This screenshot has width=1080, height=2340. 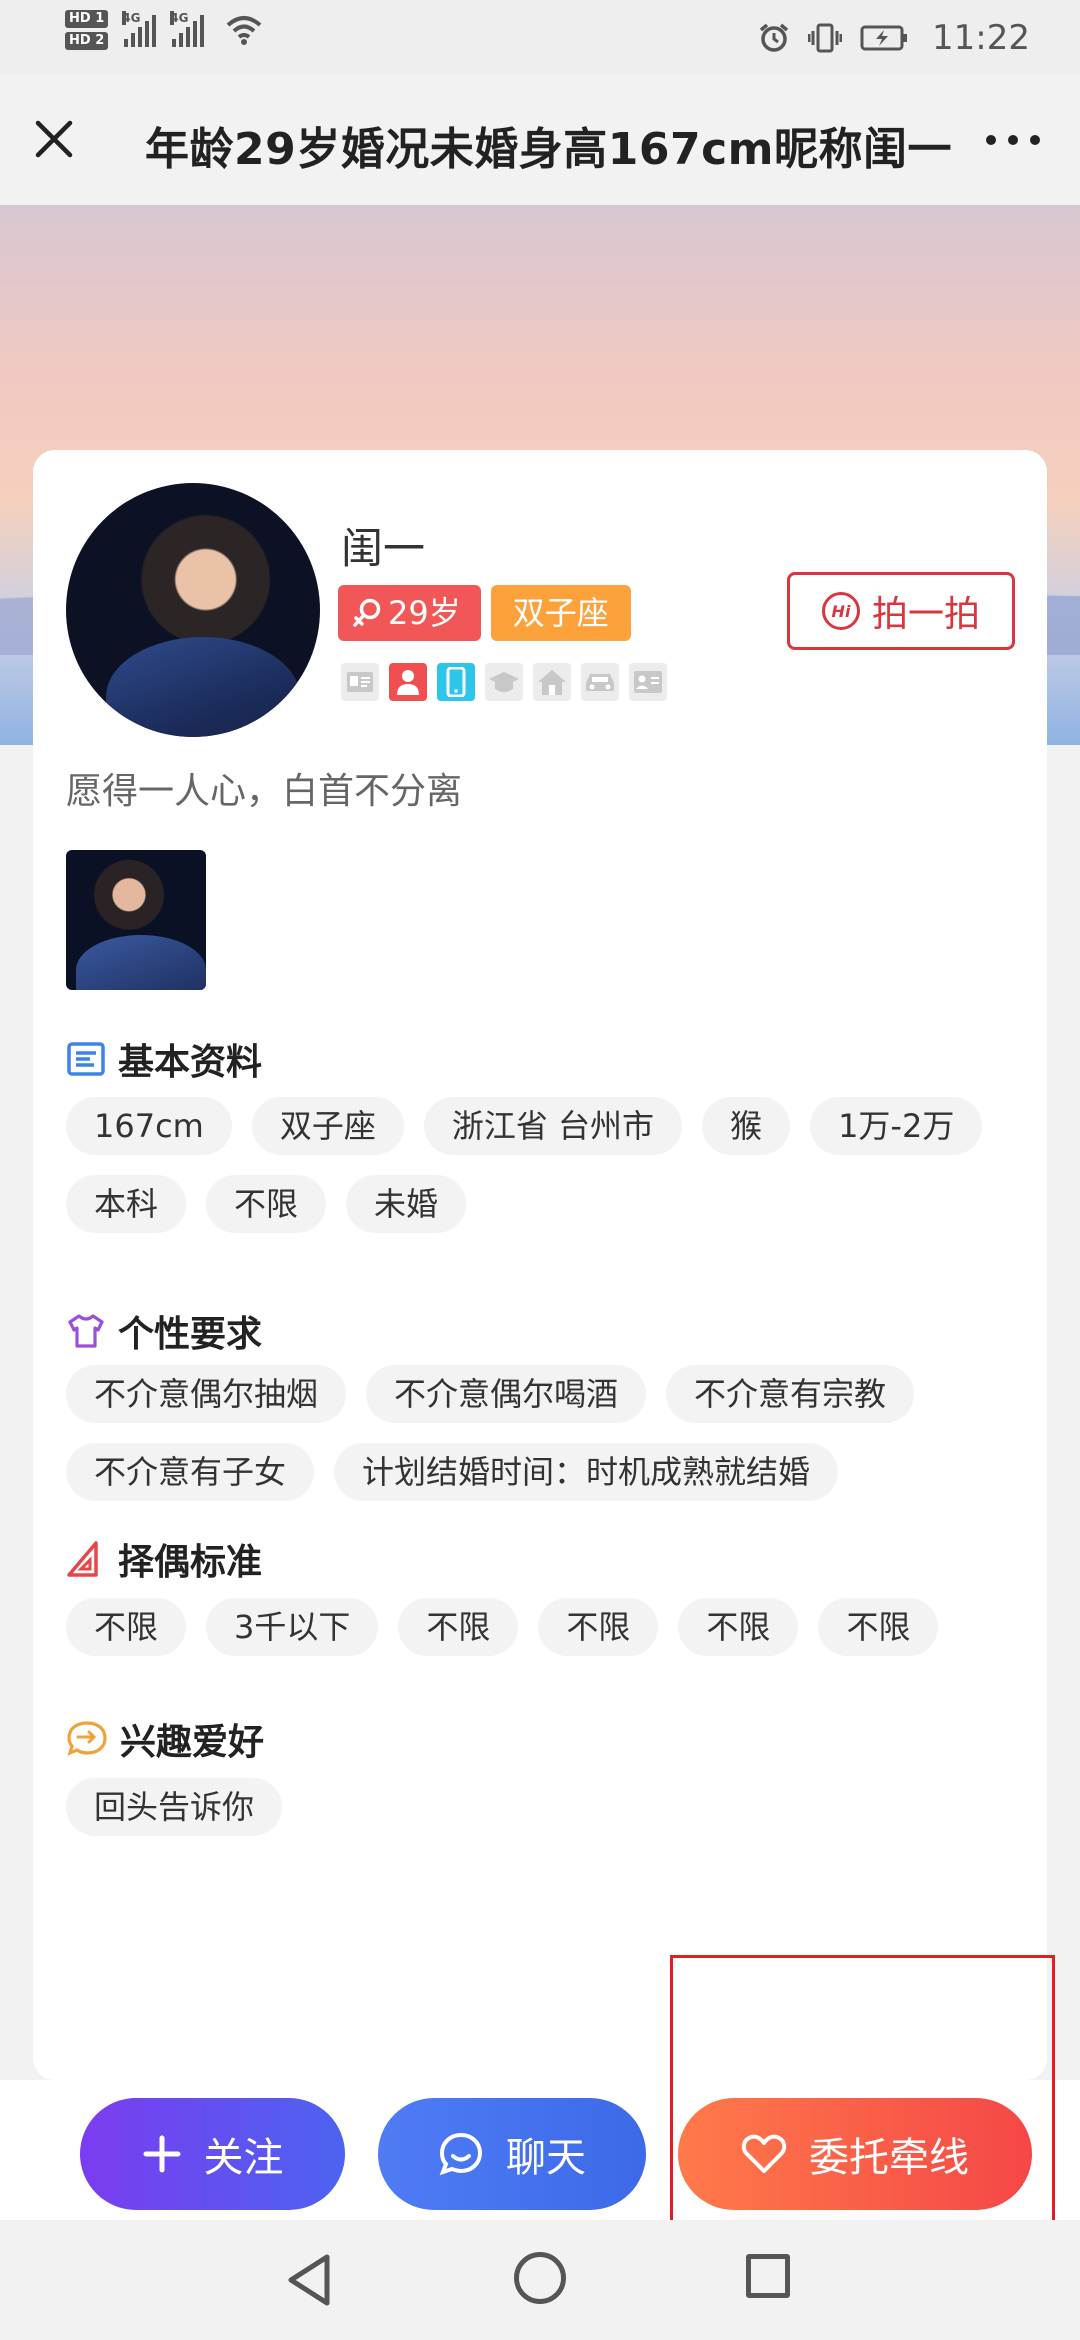 What do you see at coordinates (192, 1742) in the screenshot?
I see `section-title-label: 兴趣爱好` at bounding box center [192, 1742].